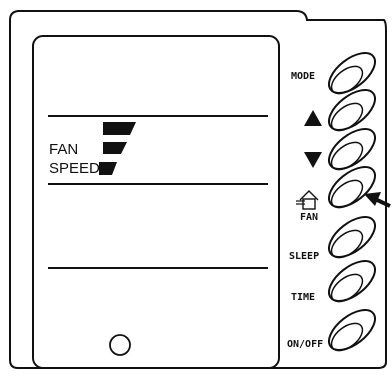  What do you see at coordinates (352, 236) in the screenshot?
I see `sleep-button` at bounding box center [352, 236].